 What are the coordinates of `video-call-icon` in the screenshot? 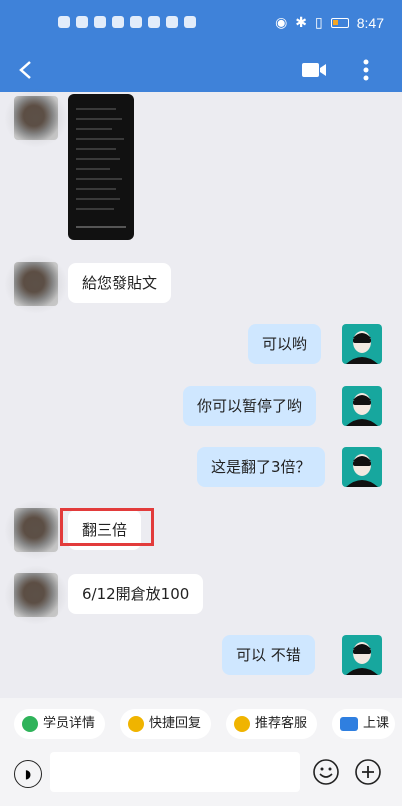 It's located at (314, 70).